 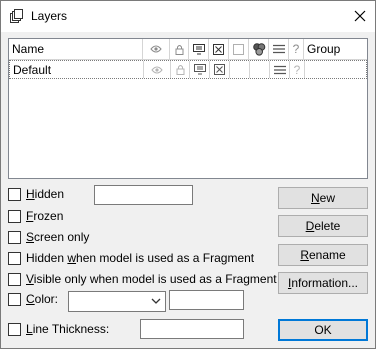 I want to click on color-option: Color:, so click(x=33, y=299).